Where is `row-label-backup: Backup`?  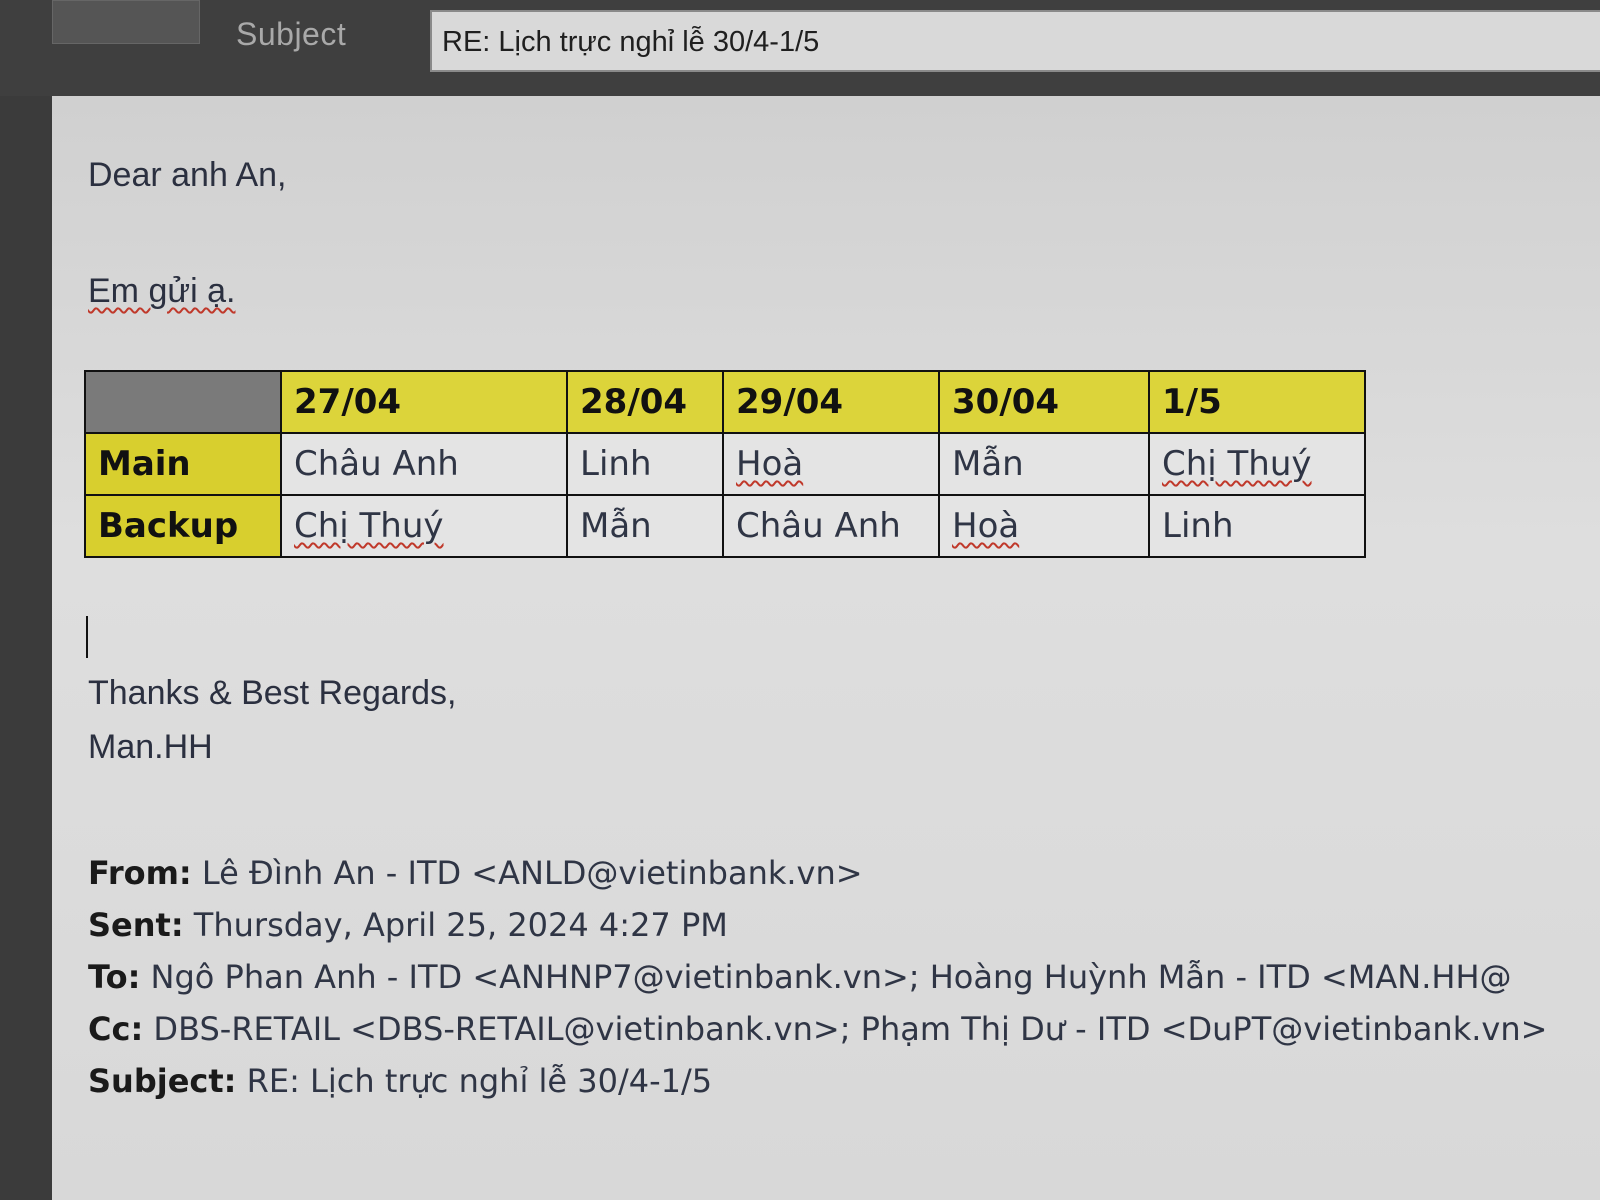
row-label-backup: Backup is located at coordinates (183, 526).